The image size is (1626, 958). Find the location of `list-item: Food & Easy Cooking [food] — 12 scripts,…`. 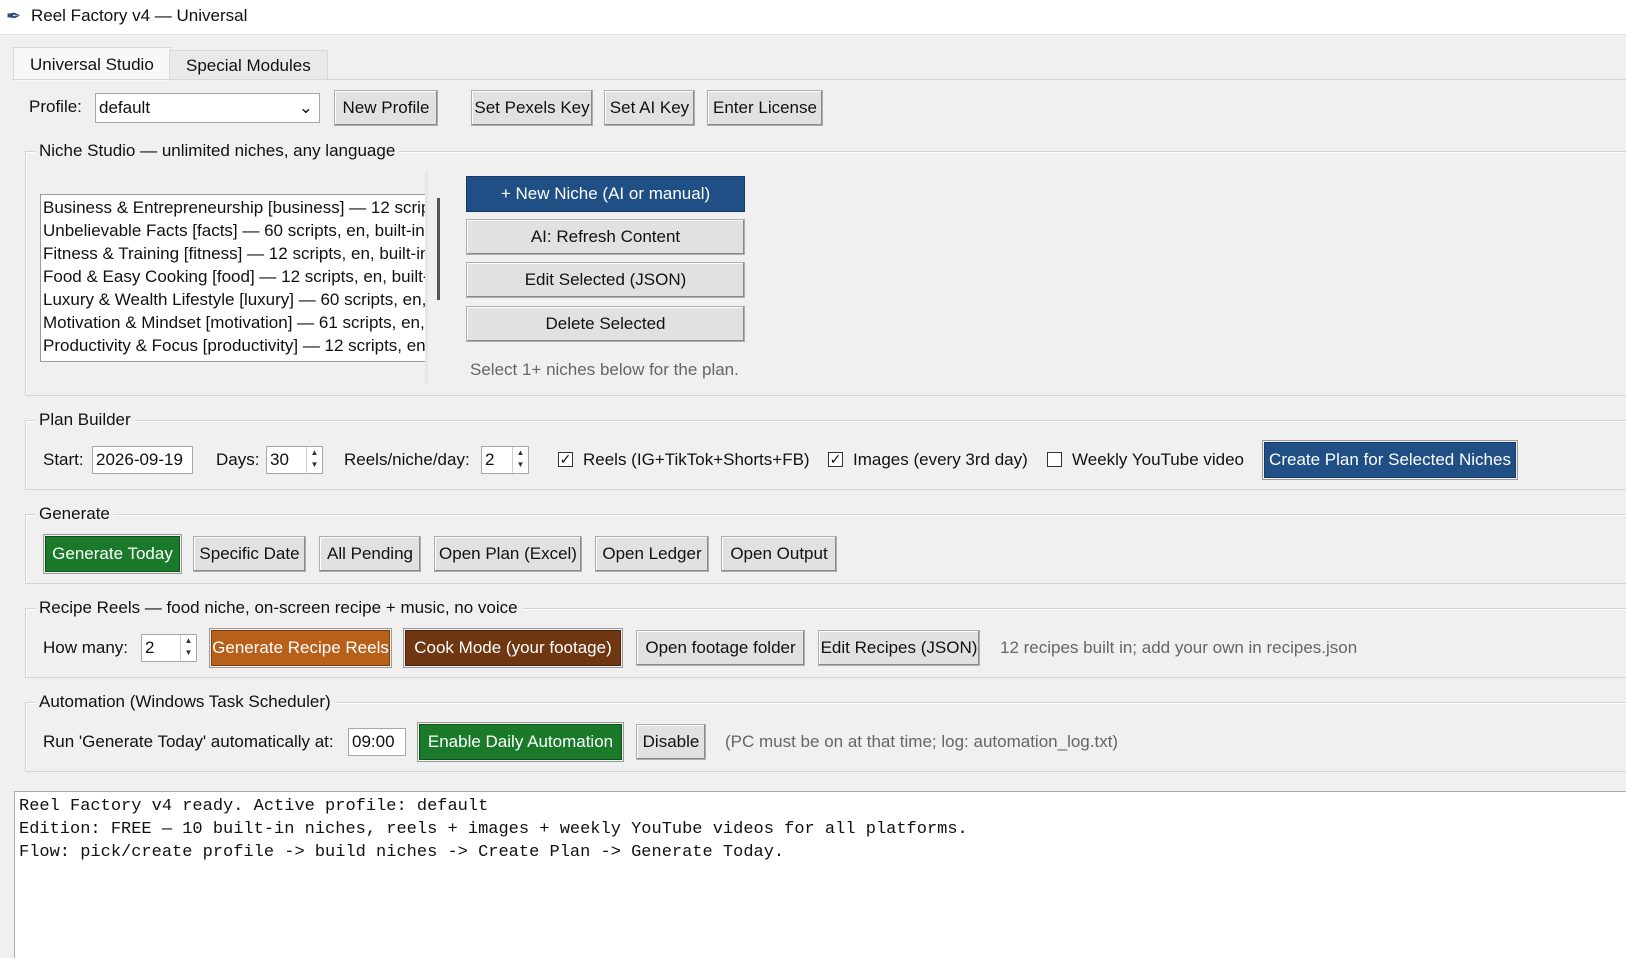

list-item: Food & Easy Cooking [food] — 12 scripts,… is located at coordinates (235, 276).